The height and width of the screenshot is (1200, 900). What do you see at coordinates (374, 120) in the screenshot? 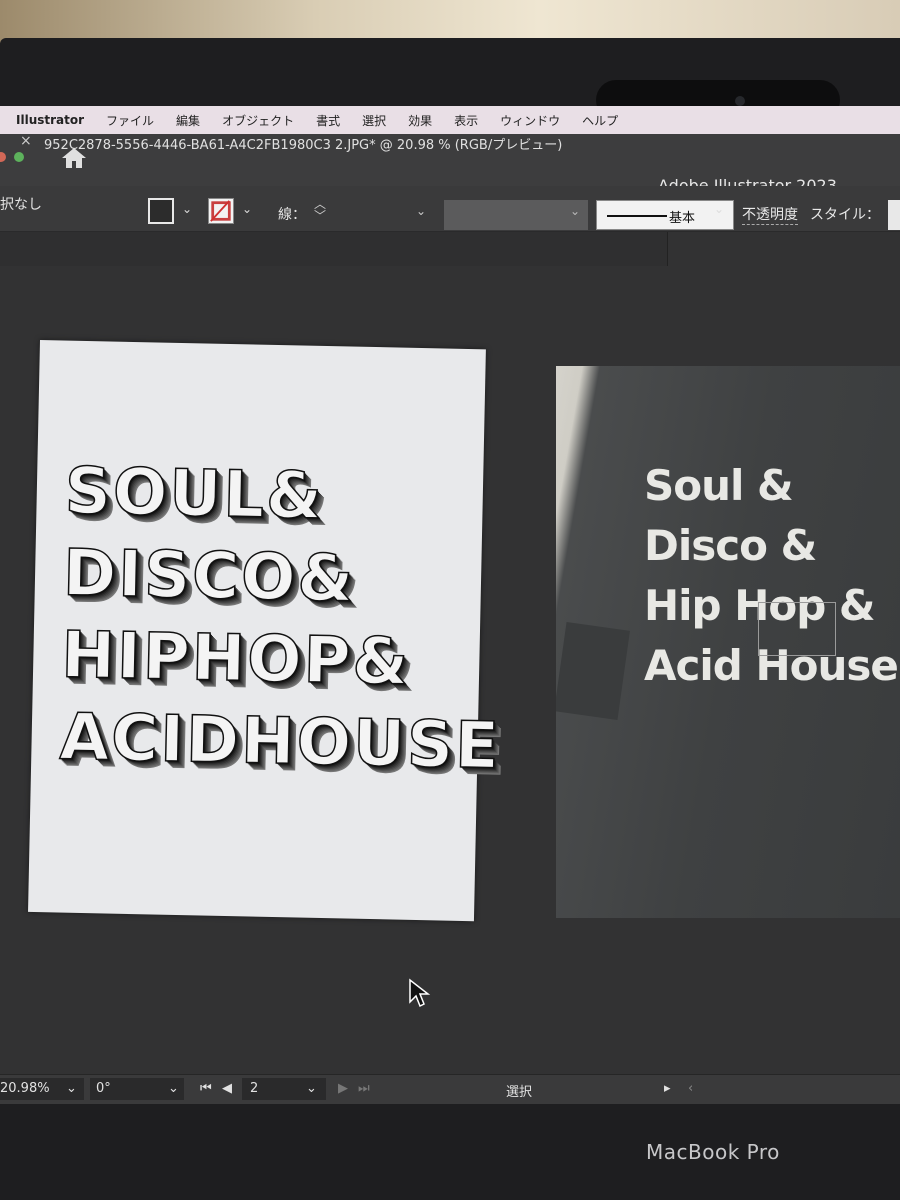
I see `menu-select: 選択` at bounding box center [374, 120].